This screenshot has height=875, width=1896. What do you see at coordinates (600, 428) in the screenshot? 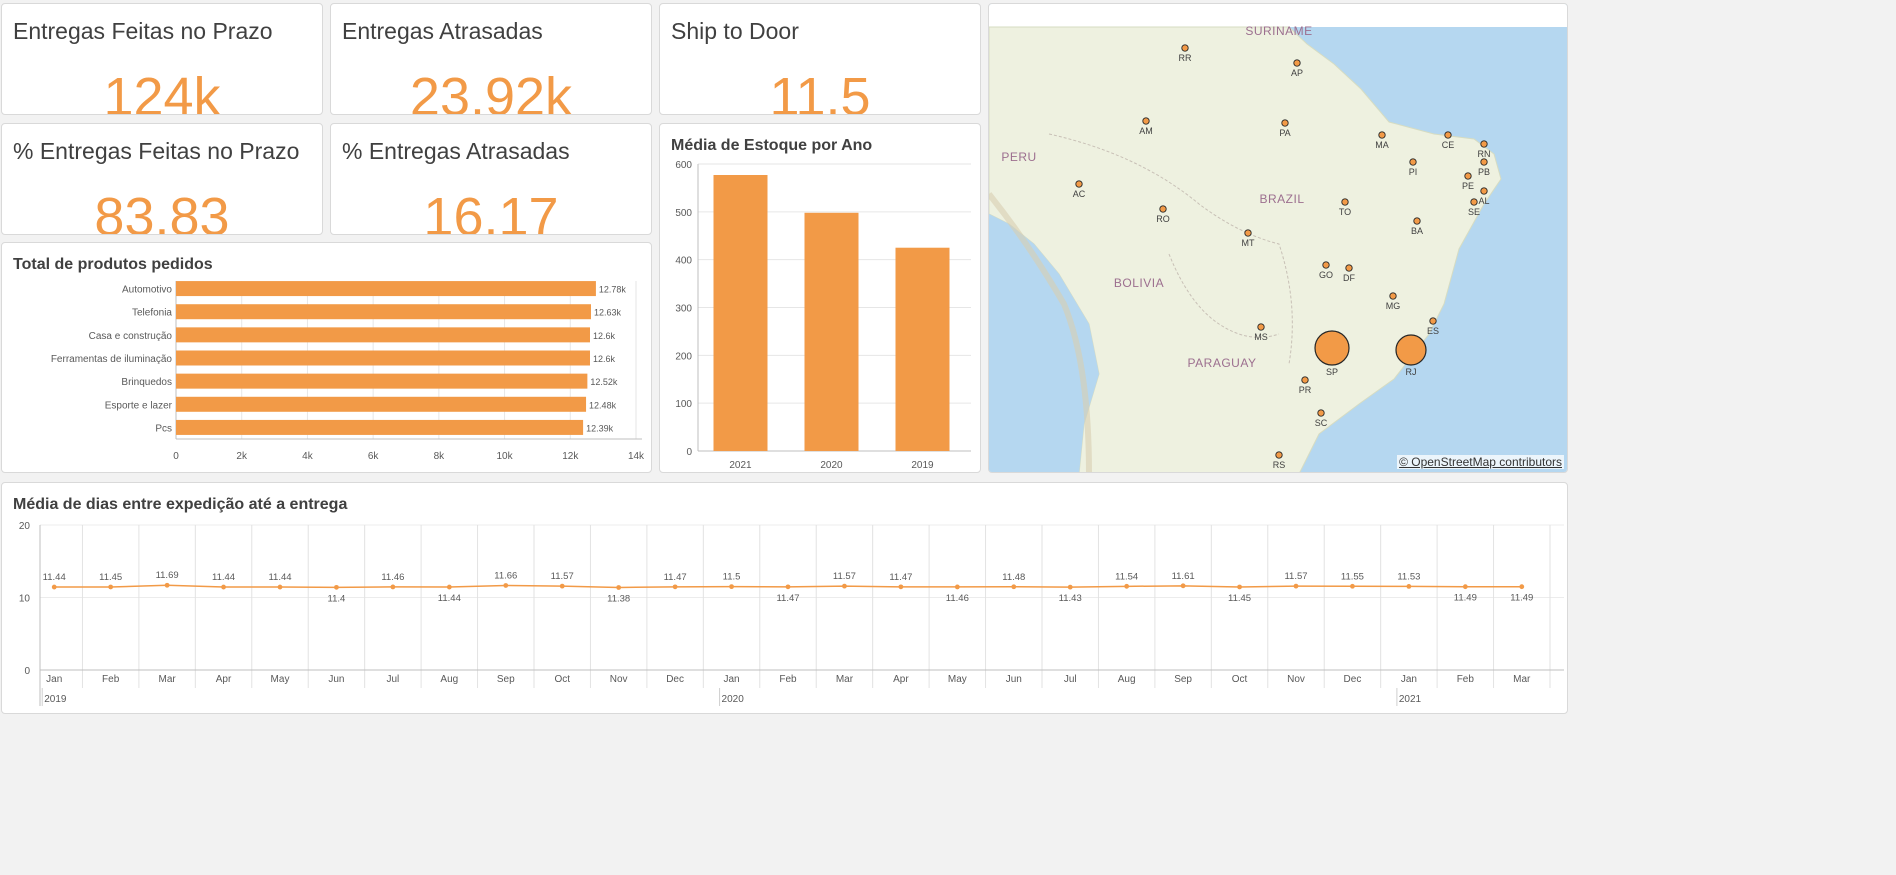
I see `data-label: 12.39k` at bounding box center [600, 428].